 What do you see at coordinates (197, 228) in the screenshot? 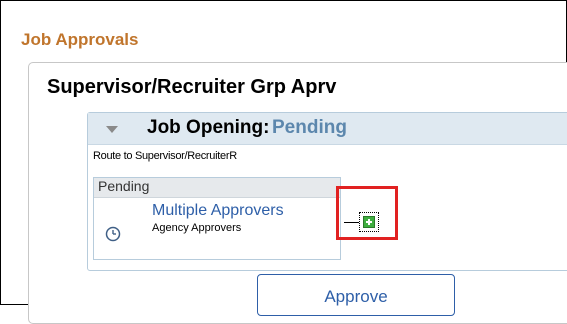
I see `approver-role-text: Agency Approvers` at bounding box center [197, 228].